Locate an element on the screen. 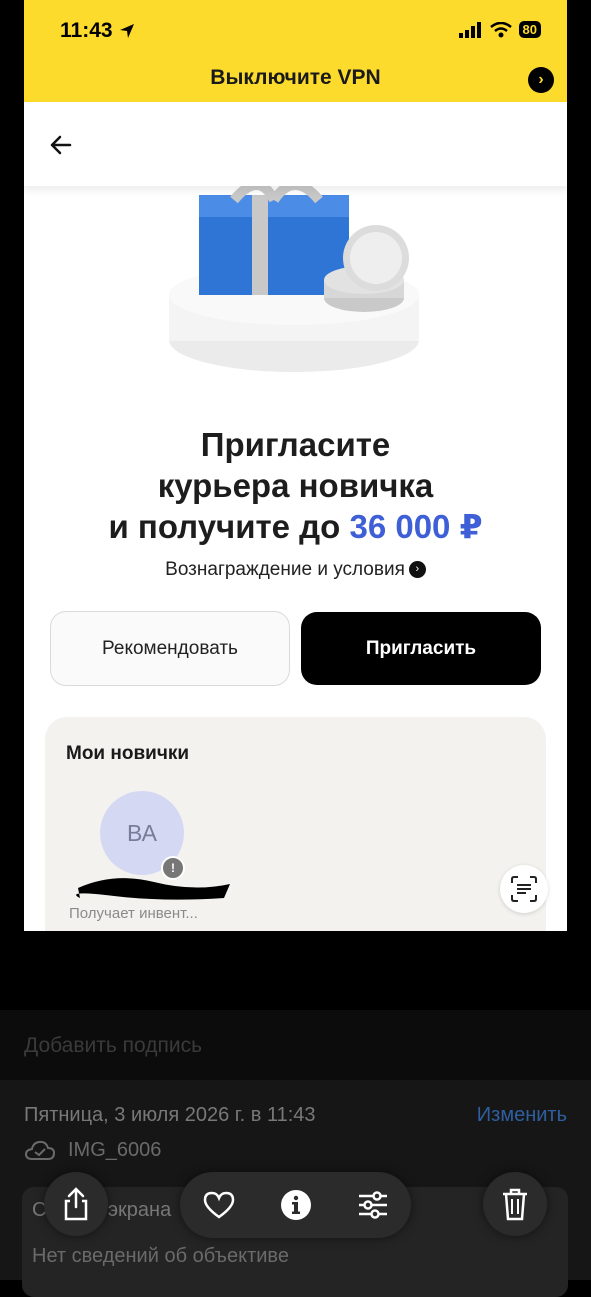 The width and height of the screenshot is (591, 1297). text-scan-icon is located at coordinates (524, 889).